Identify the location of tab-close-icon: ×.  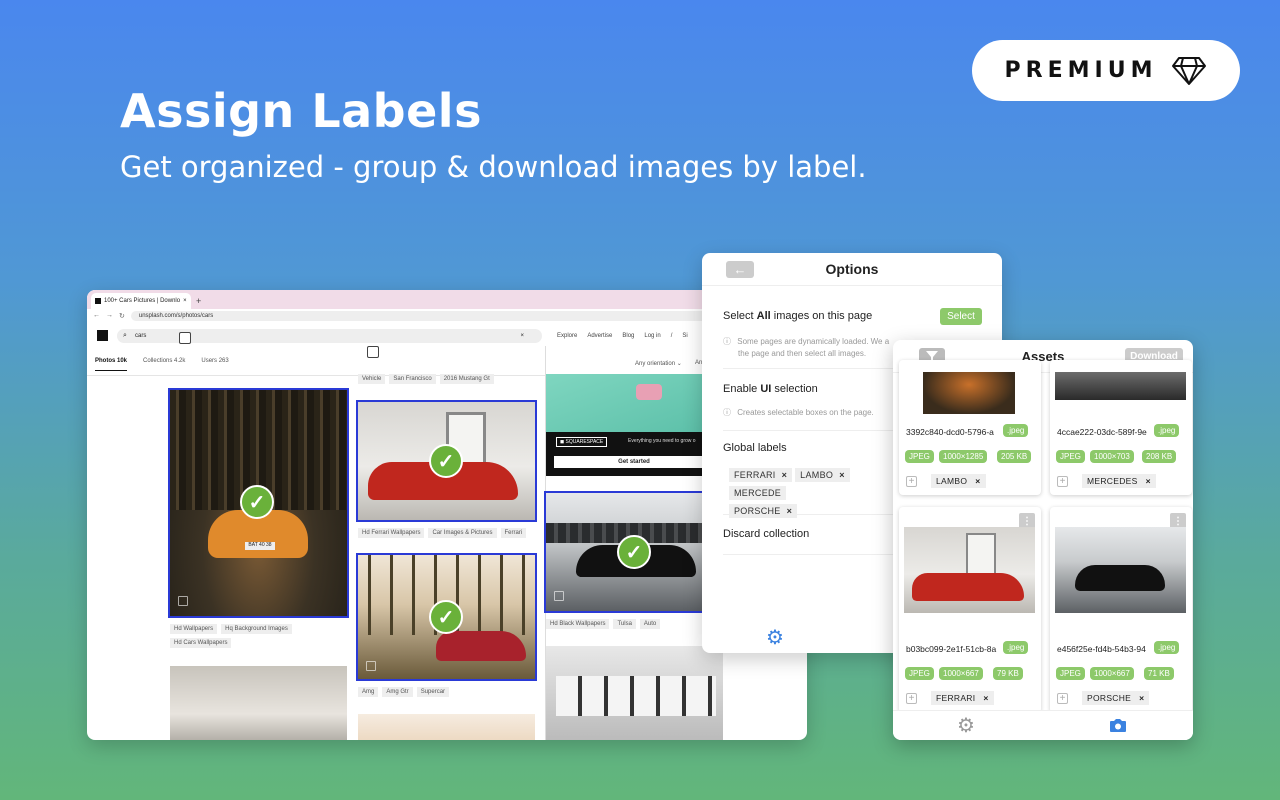
(185, 301).